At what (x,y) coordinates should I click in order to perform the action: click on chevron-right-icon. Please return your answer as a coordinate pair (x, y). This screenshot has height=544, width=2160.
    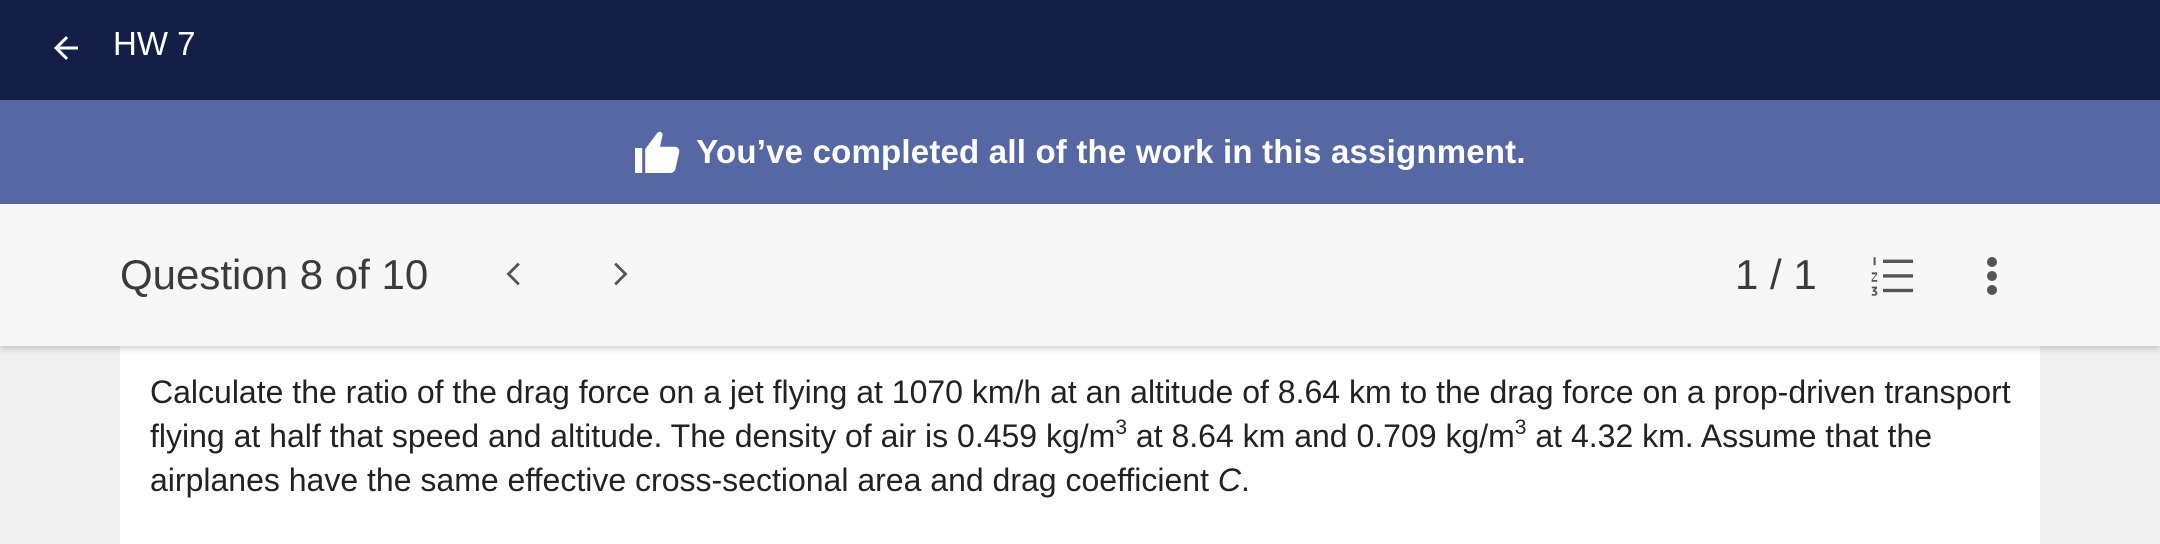
    Looking at the image, I should click on (621, 274).